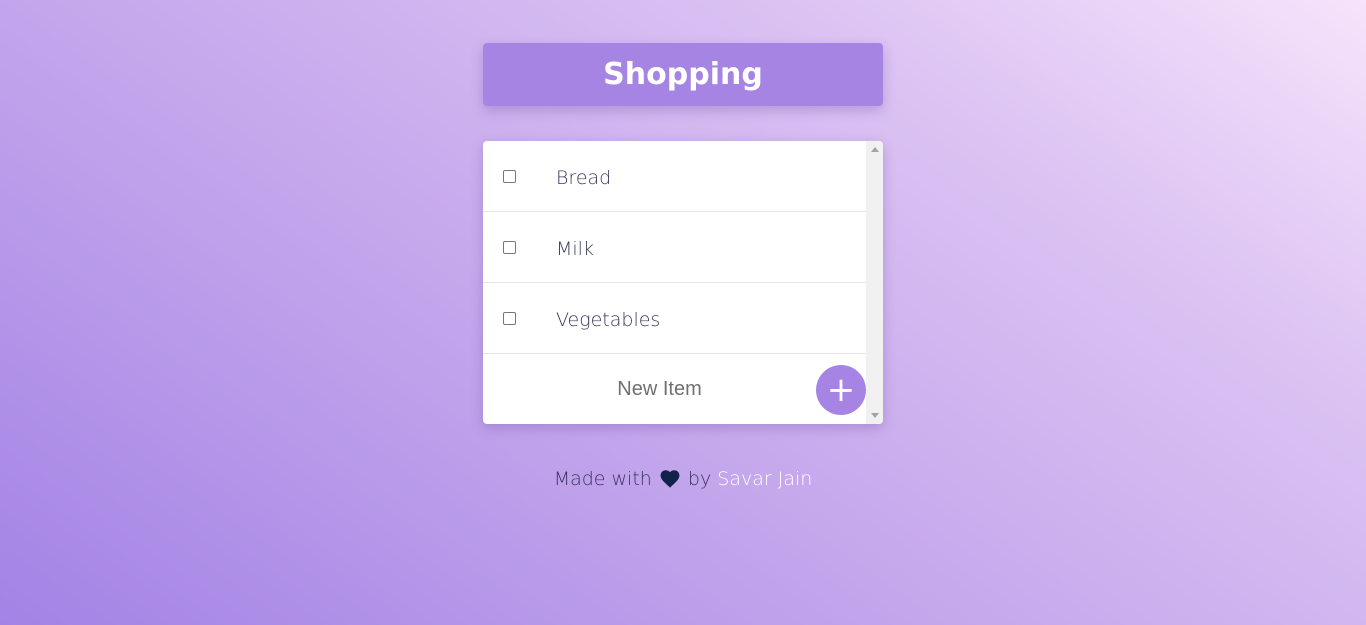  What do you see at coordinates (608, 320) in the screenshot?
I see `item-label: Vegetables` at bounding box center [608, 320].